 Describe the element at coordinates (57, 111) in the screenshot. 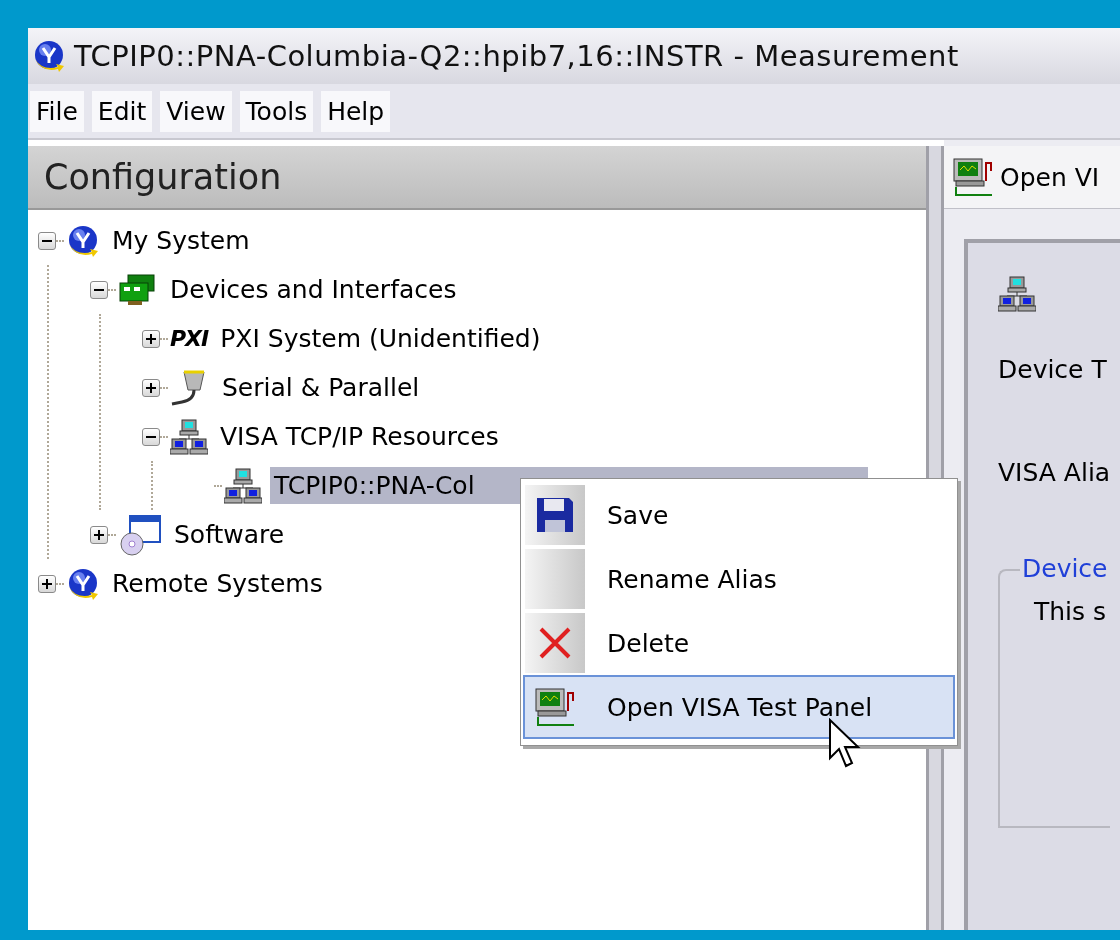

I see `menu-item: File` at that location.